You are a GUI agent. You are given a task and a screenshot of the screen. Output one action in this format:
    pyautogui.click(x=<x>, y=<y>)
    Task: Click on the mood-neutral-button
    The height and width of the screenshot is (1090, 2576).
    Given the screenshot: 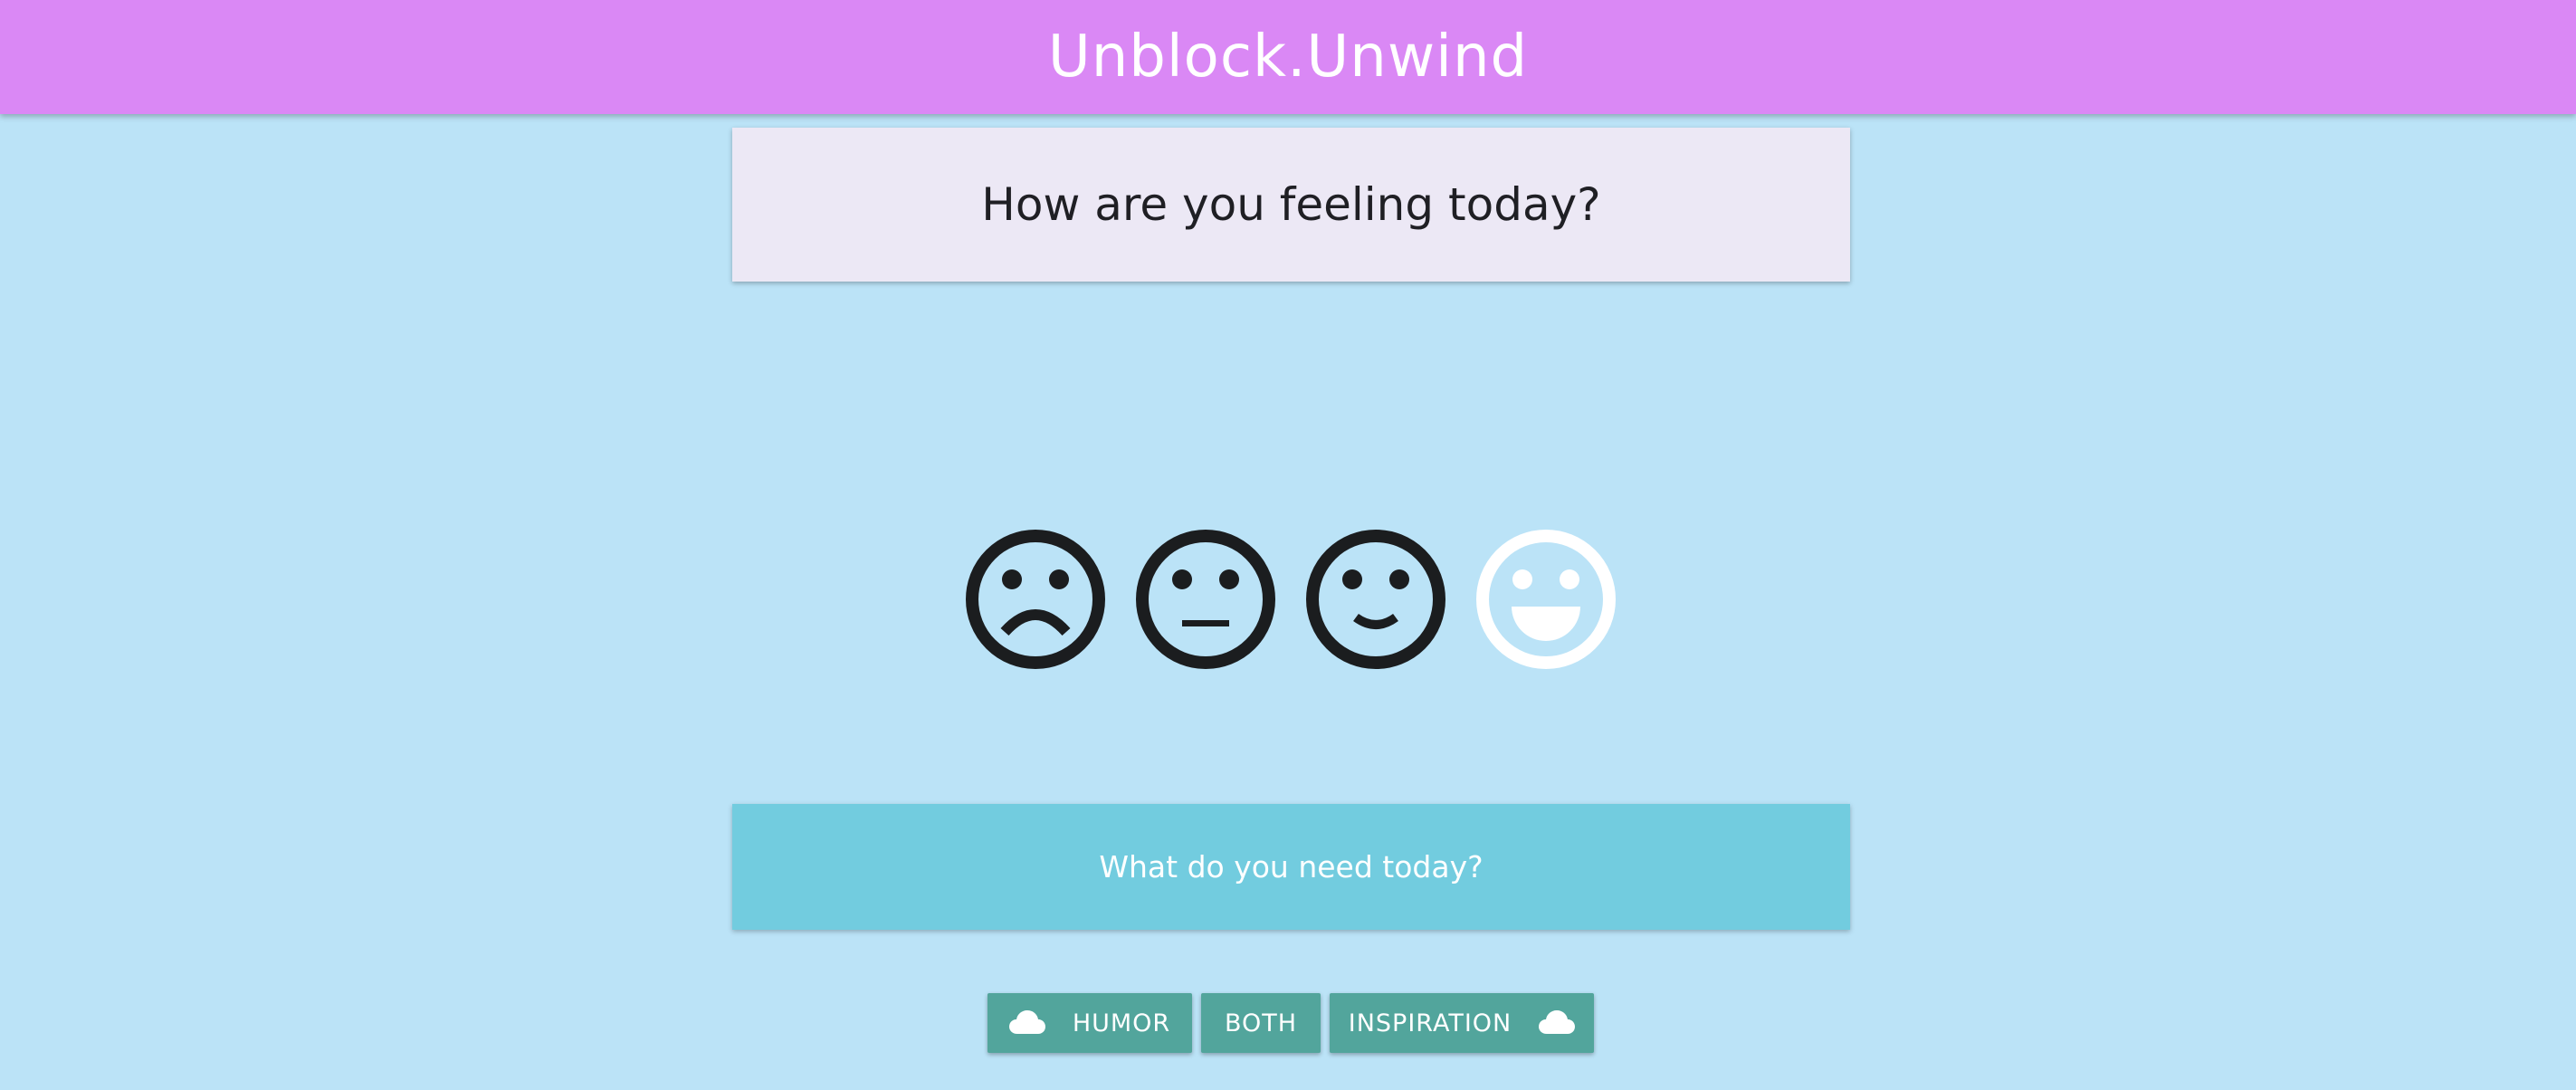 What is the action you would take?
    pyautogui.click(x=1205, y=599)
    